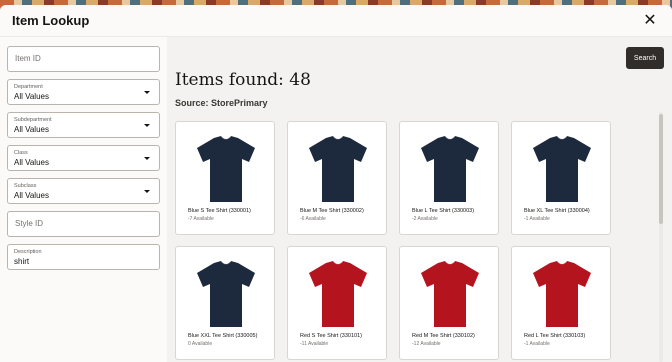  I want to click on class-label: Class, so click(21, 153).